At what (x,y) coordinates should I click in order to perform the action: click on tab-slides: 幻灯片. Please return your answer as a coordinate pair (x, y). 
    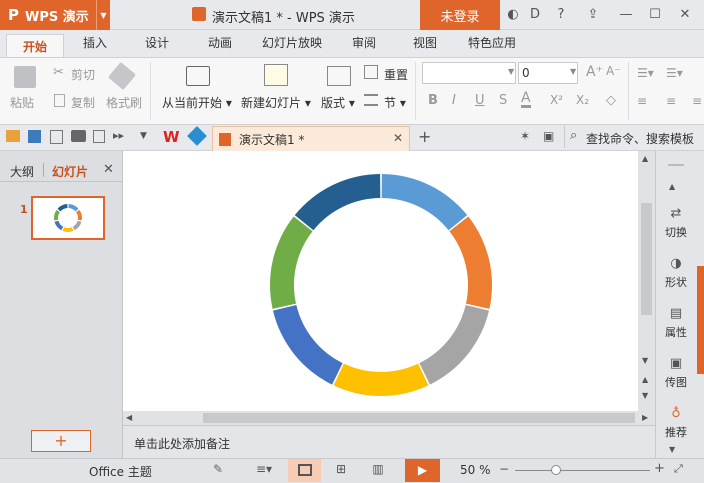
    Looking at the image, I should click on (70, 171).